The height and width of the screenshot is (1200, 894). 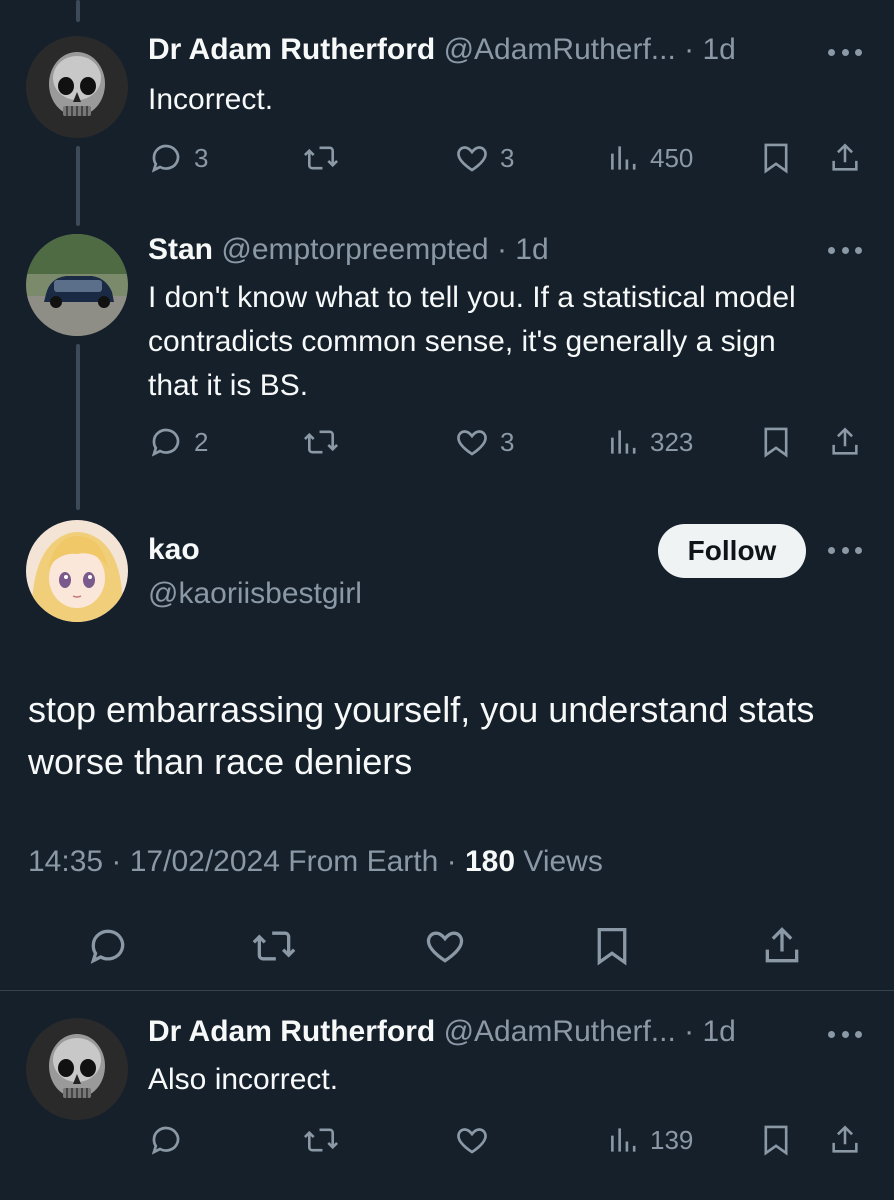 I want to click on tweet-time: 14:35, so click(x=65, y=861).